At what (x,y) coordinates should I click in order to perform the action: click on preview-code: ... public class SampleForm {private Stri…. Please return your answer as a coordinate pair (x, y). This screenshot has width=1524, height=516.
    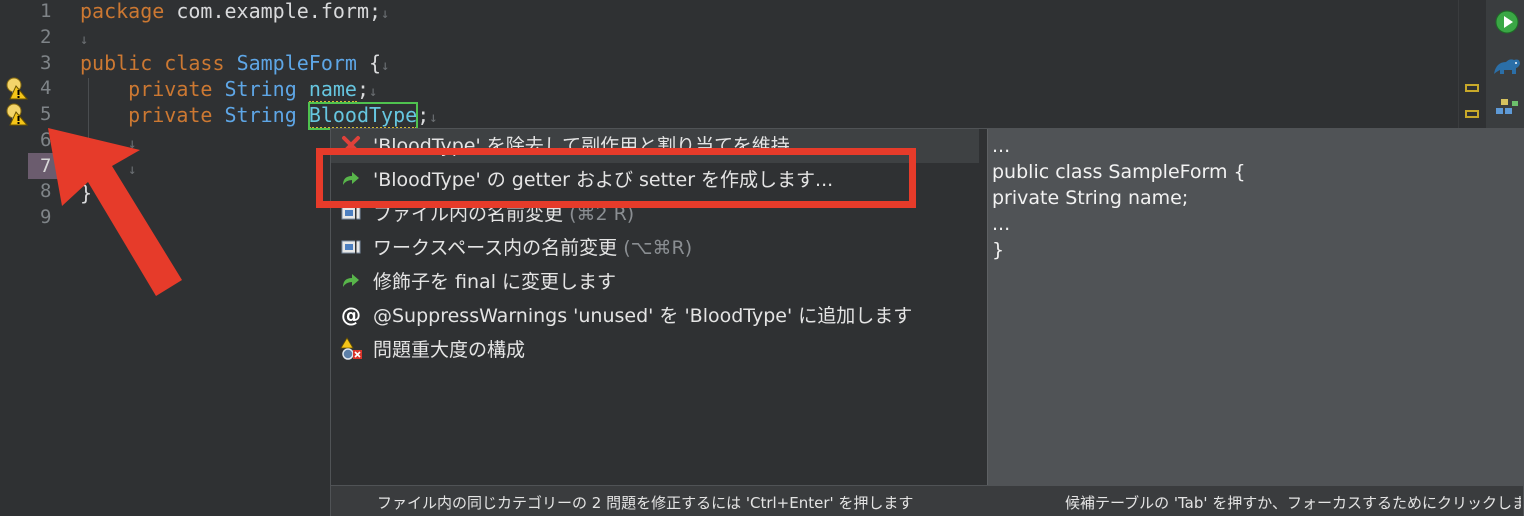
    Looking at the image, I should click on (1119, 198).